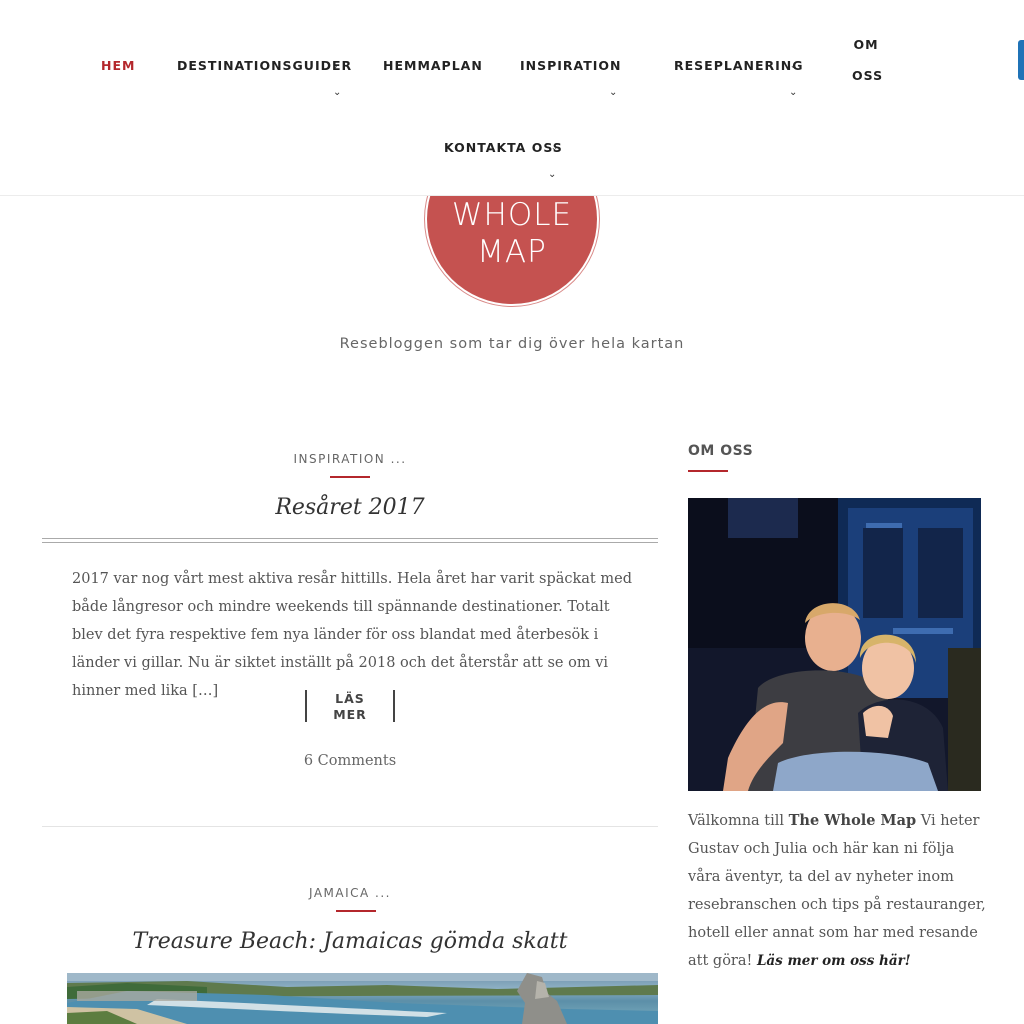 The image size is (1024, 1024). What do you see at coordinates (350, 714) in the screenshot?
I see `read-more-line2: MER` at bounding box center [350, 714].